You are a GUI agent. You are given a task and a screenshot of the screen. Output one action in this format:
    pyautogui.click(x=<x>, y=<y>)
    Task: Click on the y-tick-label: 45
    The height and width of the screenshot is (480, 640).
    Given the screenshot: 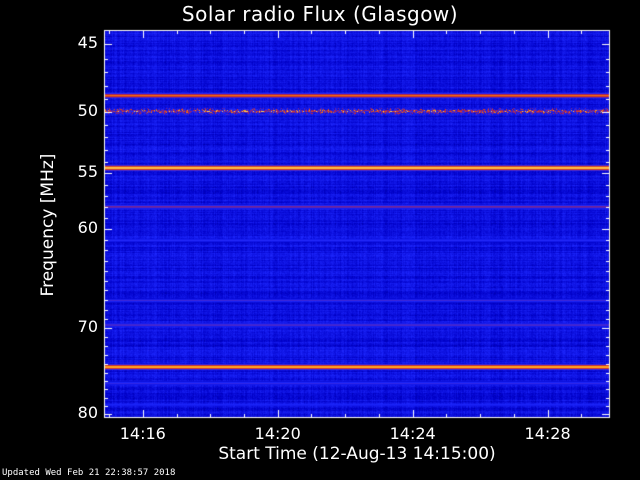 What is the action you would take?
    pyautogui.click(x=87, y=43)
    